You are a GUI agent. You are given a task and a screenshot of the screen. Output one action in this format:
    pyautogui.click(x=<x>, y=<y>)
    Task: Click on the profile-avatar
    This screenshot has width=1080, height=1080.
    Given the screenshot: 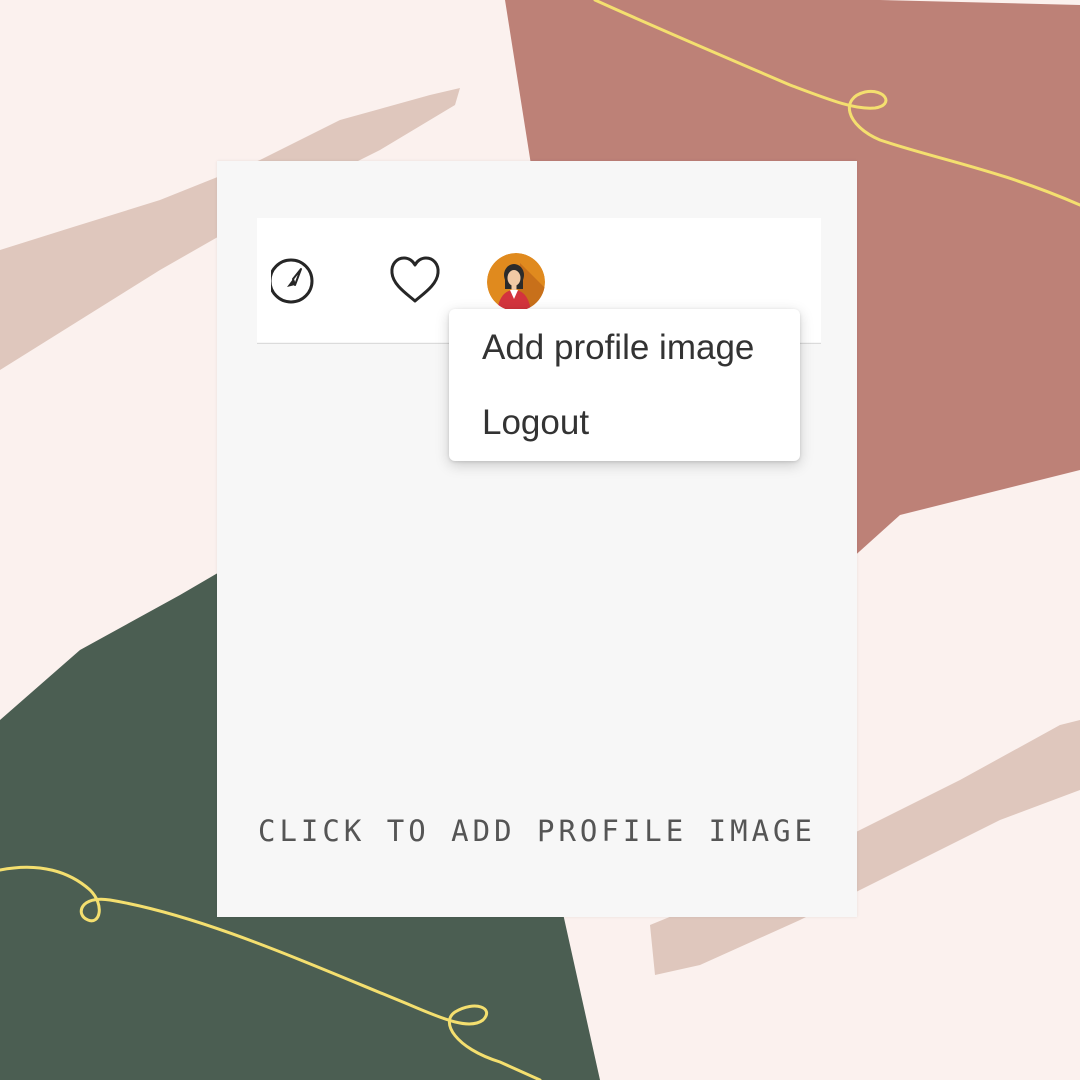 What is the action you would take?
    pyautogui.click(x=516, y=282)
    